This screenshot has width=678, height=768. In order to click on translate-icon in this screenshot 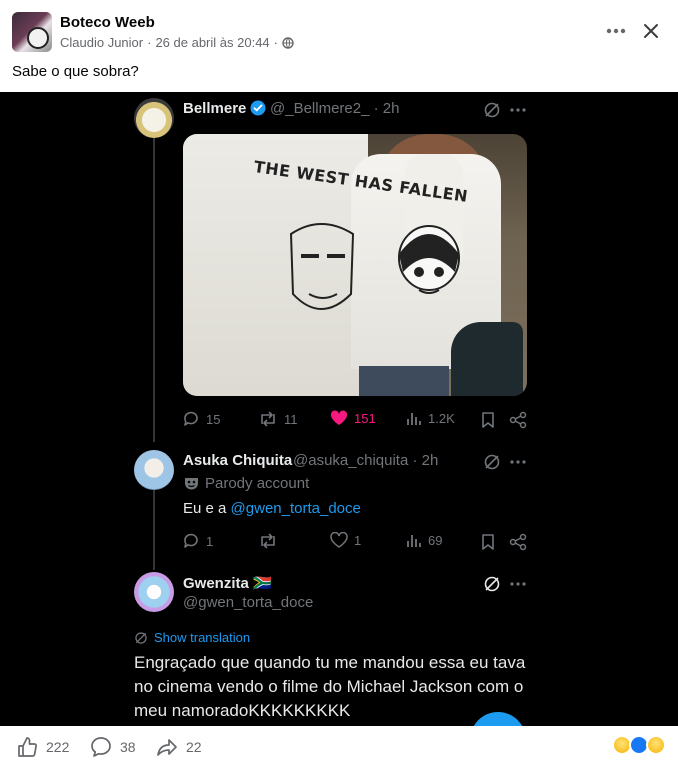, I will do `click(141, 637)`.